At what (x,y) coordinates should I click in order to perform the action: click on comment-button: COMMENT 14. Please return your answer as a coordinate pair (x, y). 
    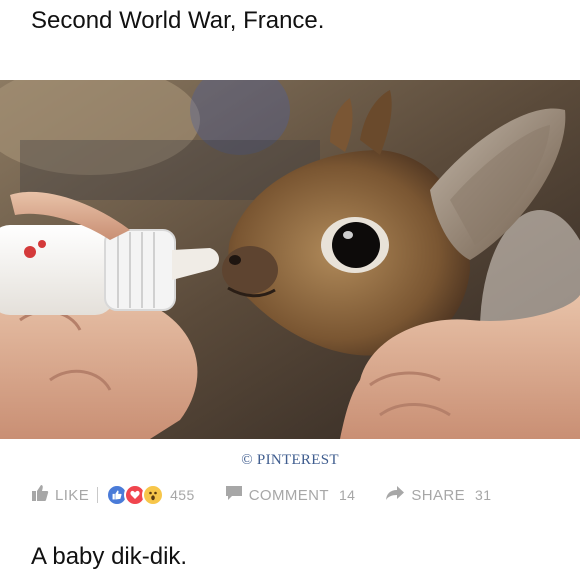
    Looking at the image, I should click on (290, 495).